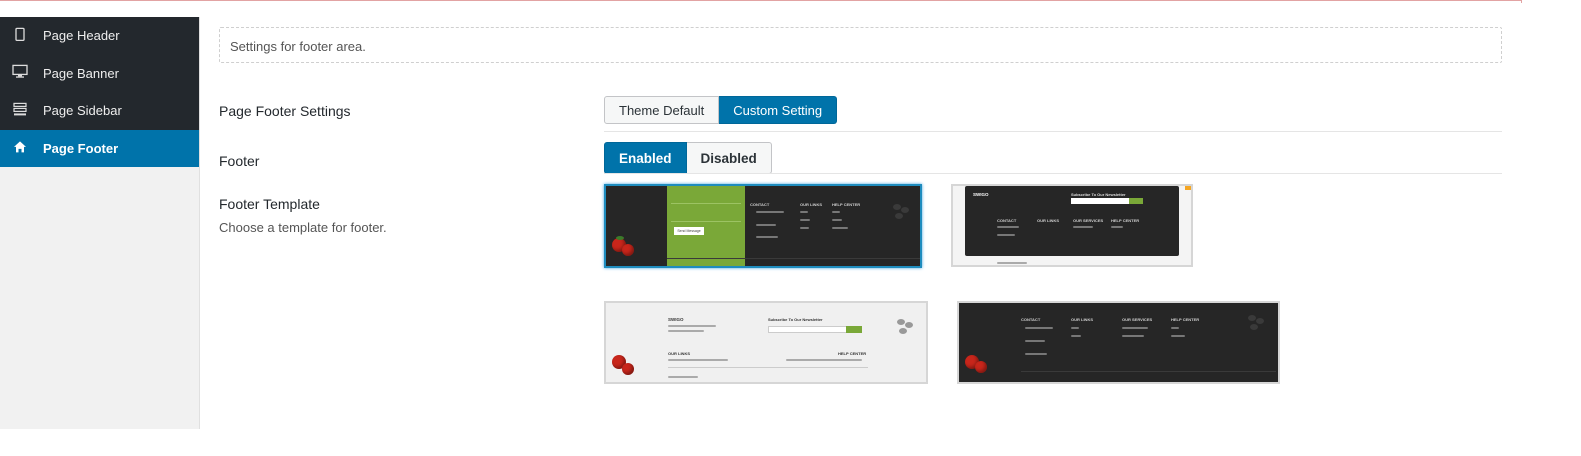 The image size is (1581, 456). Describe the element at coordinates (761, 1) in the screenshot. I see `top-border` at that location.